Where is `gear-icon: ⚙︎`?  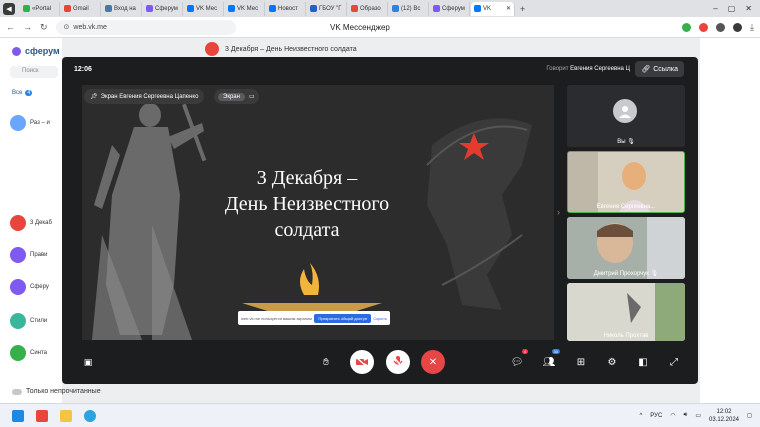
gear-icon: ⚙︎ is located at coordinates (612, 362).